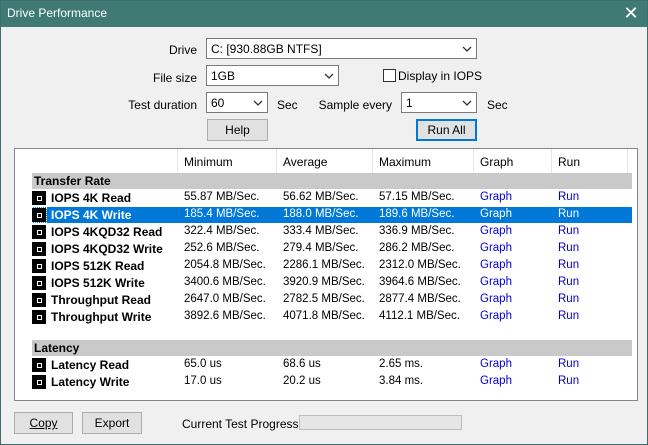  What do you see at coordinates (222, 248) in the screenshot?
I see `row-minimum: 252.6 MB/Sec.` at bounding box center [222, 248].